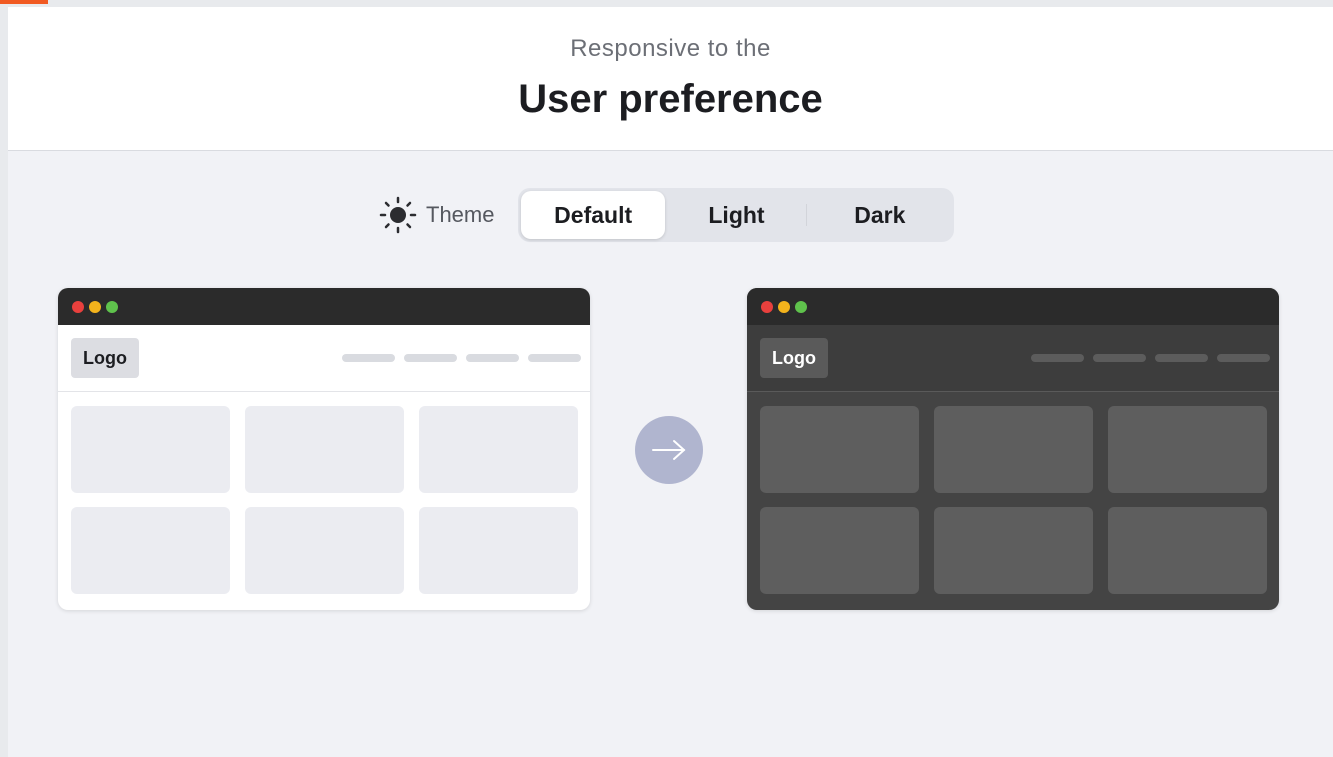 The height and width of the screenshot is (757, 1333). I want to click on theme-control: Theme Default Light Dark, so click(666, 215).